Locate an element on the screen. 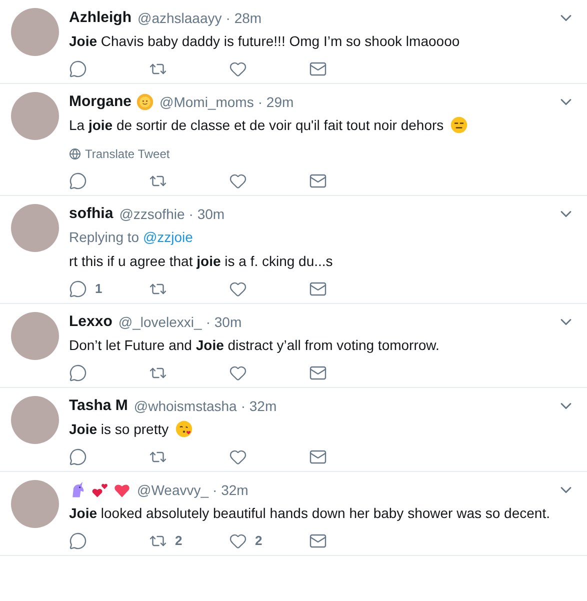 The width and height of the screenshot is (587, 601). user-handle: @zzsofhie is located at coordinates (152, 214).